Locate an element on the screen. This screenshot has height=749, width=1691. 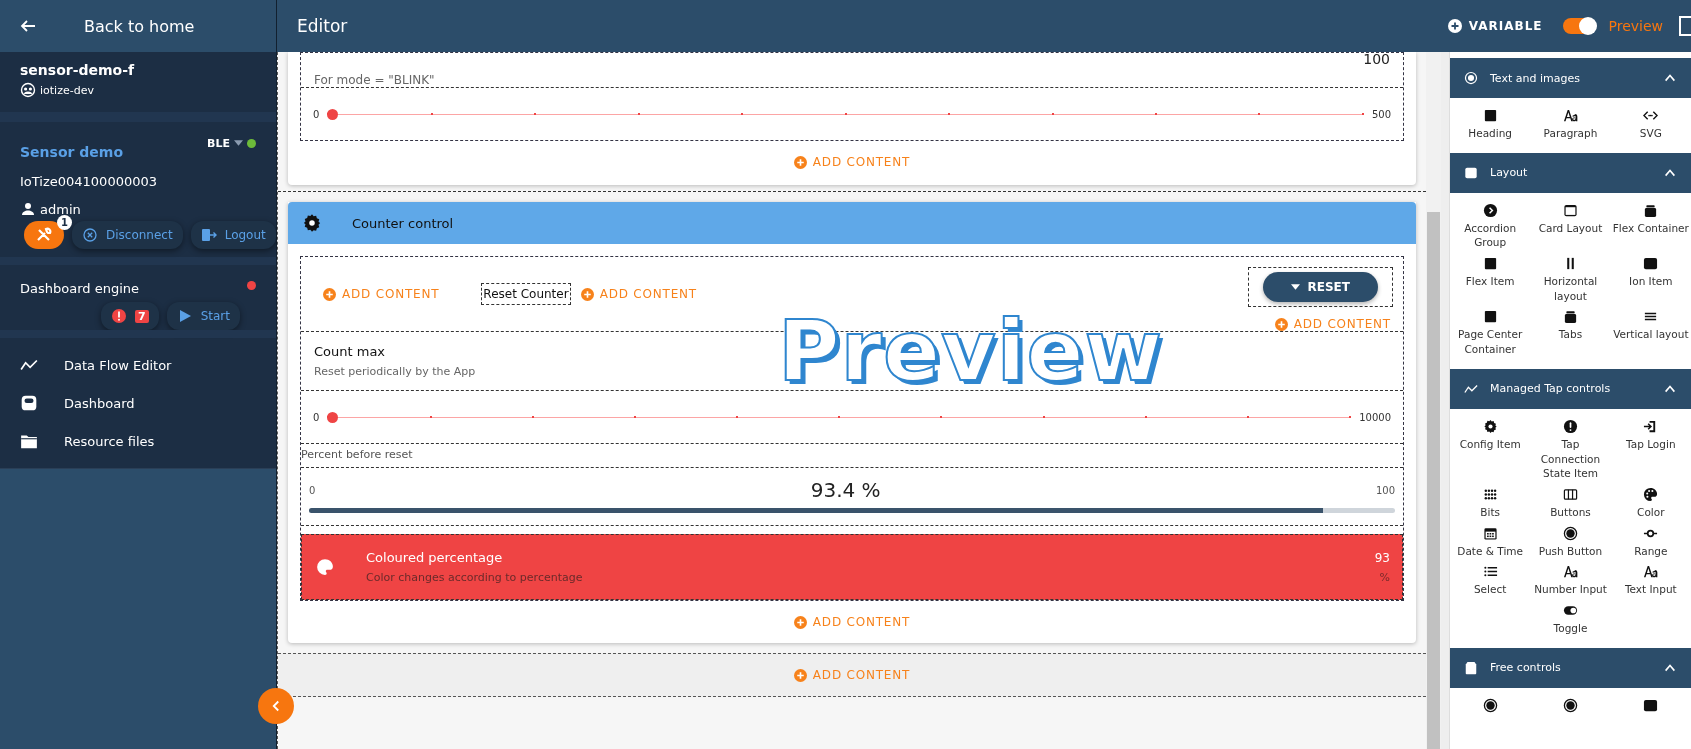
component-item: Toggle is located at coordinates (1570, 619).